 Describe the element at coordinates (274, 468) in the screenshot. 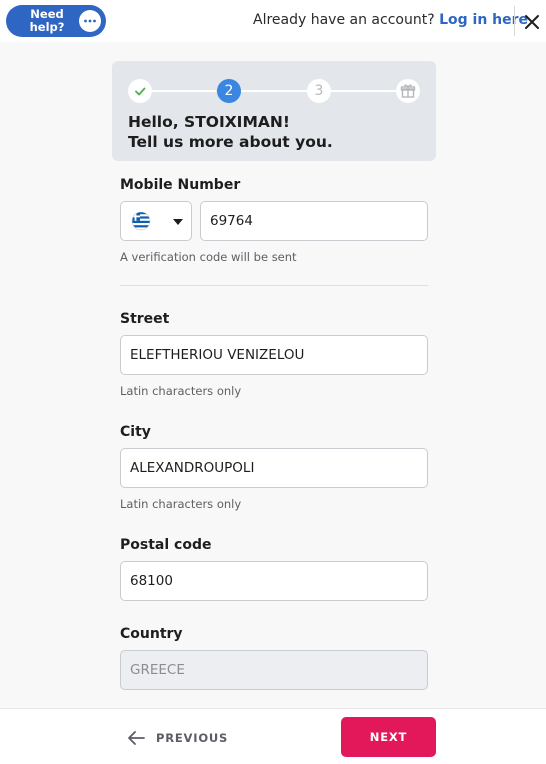

I see `city-input: ALEXANDROUPOLI` at that location.